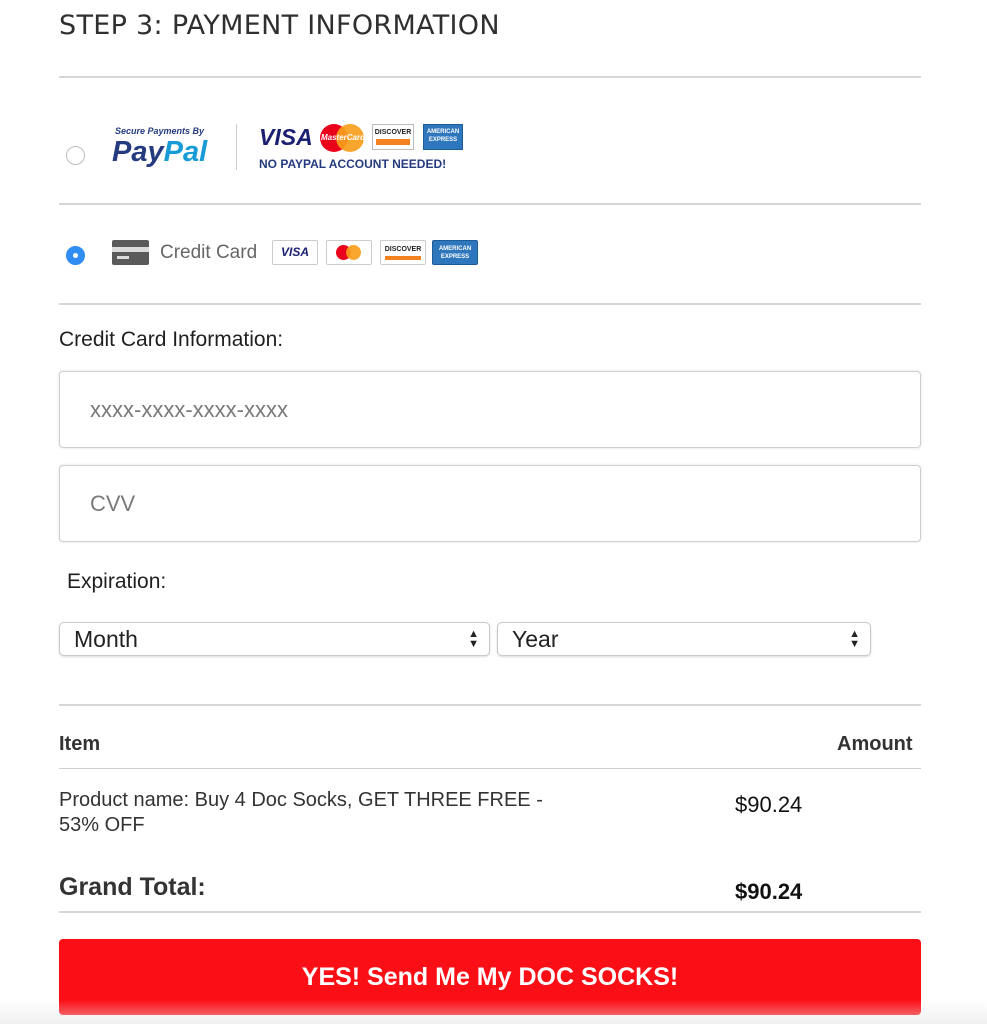  What do you see at coordinates (80, 744) in the screenshot?
I see `table-header-item: Item` at bounding box center [80, 744].